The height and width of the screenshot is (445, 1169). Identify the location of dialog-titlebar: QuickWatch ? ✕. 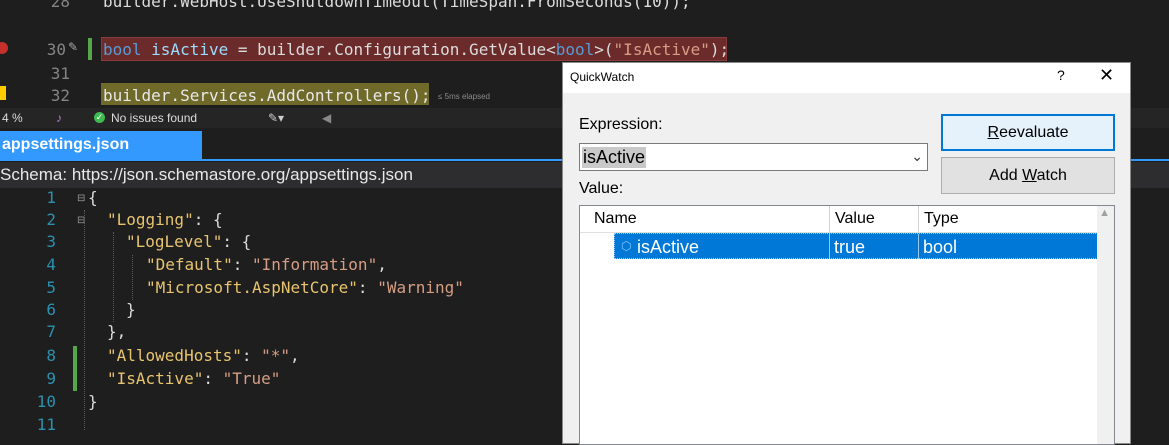
(846, 78).